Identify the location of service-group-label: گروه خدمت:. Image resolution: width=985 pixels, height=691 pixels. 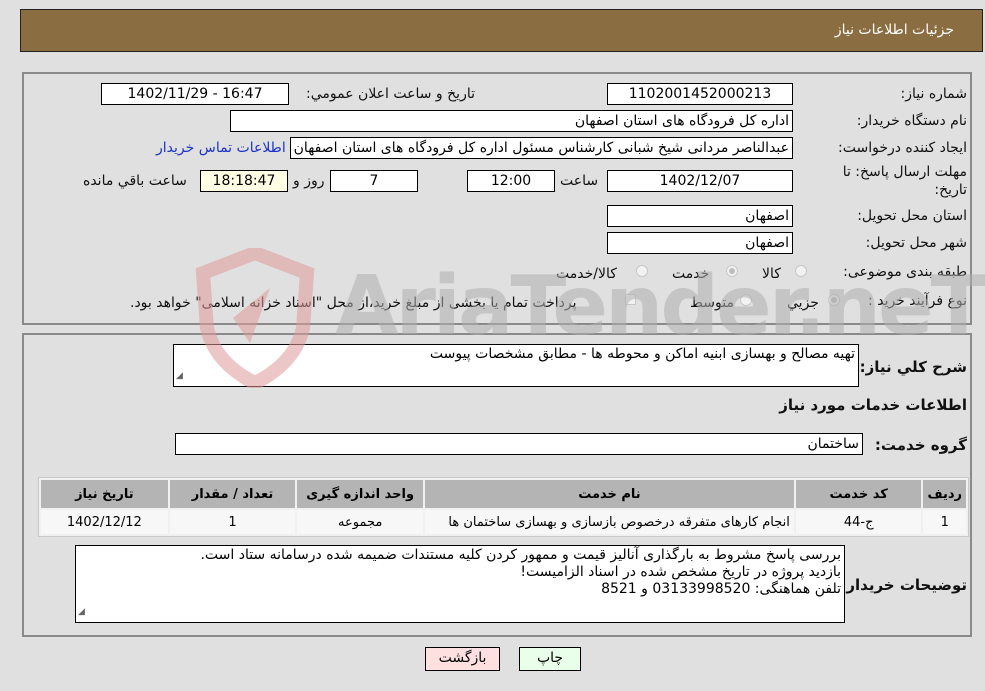
(920, 445).